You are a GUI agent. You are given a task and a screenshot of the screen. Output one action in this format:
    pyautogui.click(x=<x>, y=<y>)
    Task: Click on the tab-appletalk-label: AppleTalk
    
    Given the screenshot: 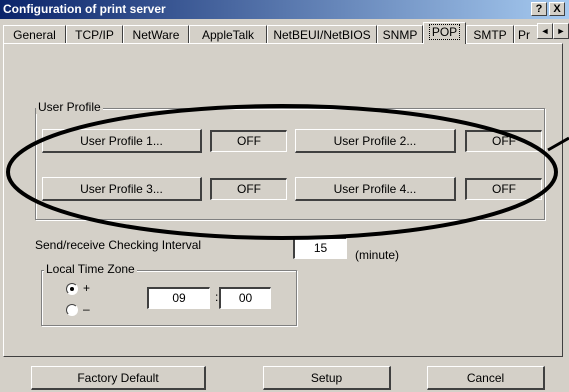 What is the action you would take?
    pyautogui.click(x=228, y=35)
    